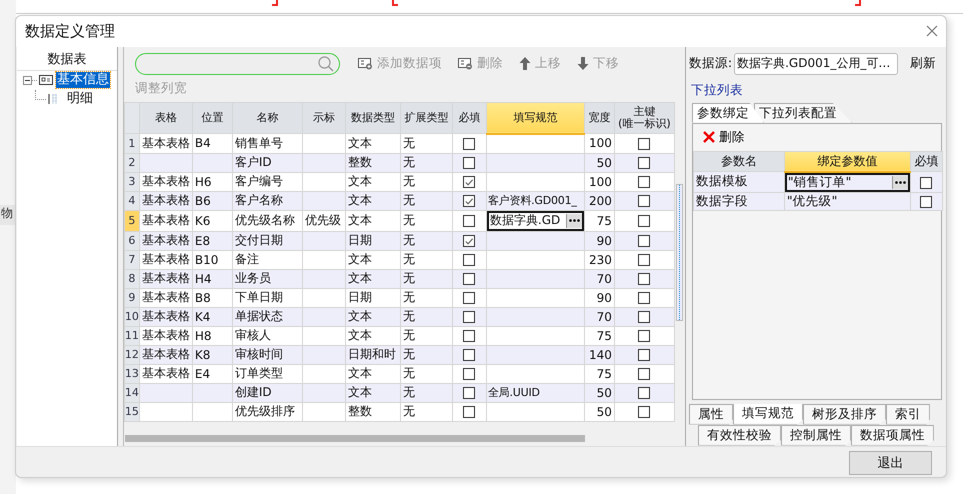  Describe the element at coordinates (710, 414) in the screenshot. I see `tab: 属性` at that location.